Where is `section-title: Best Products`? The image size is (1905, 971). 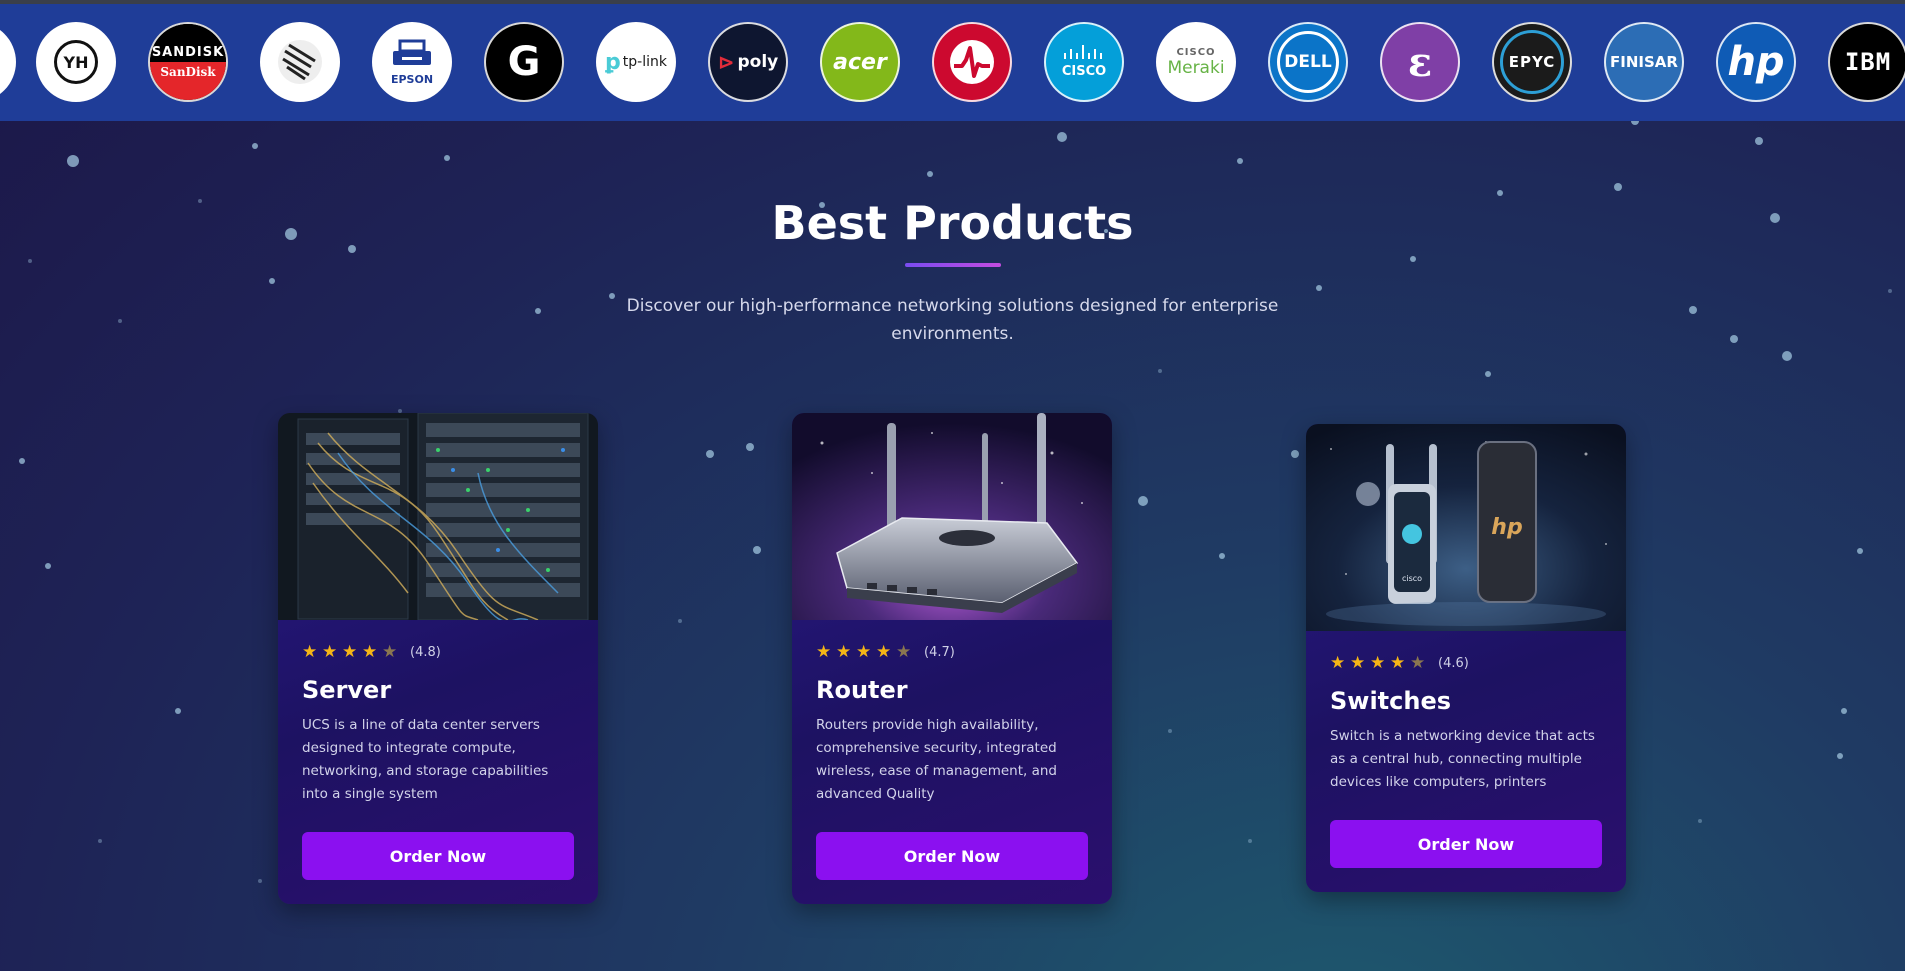
section-title: Best Products is located at coordinates (952, 223).